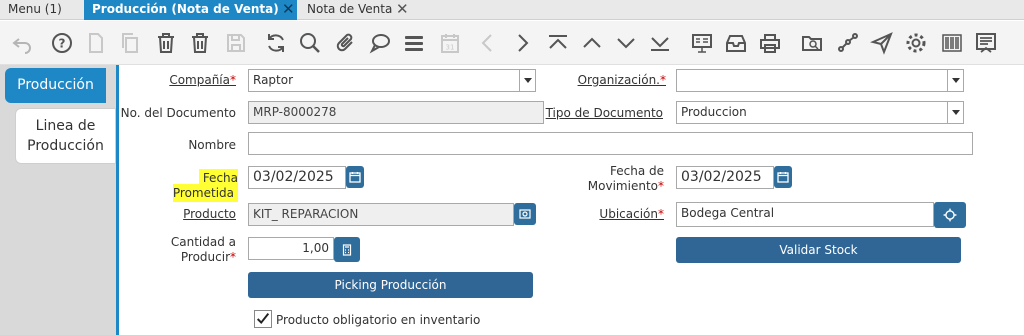 Image resolution: width=1024 pixels, height=335 pixels. I want to click on fecha-prometida-label-text: Fecha Prometida, so click(205, 185).